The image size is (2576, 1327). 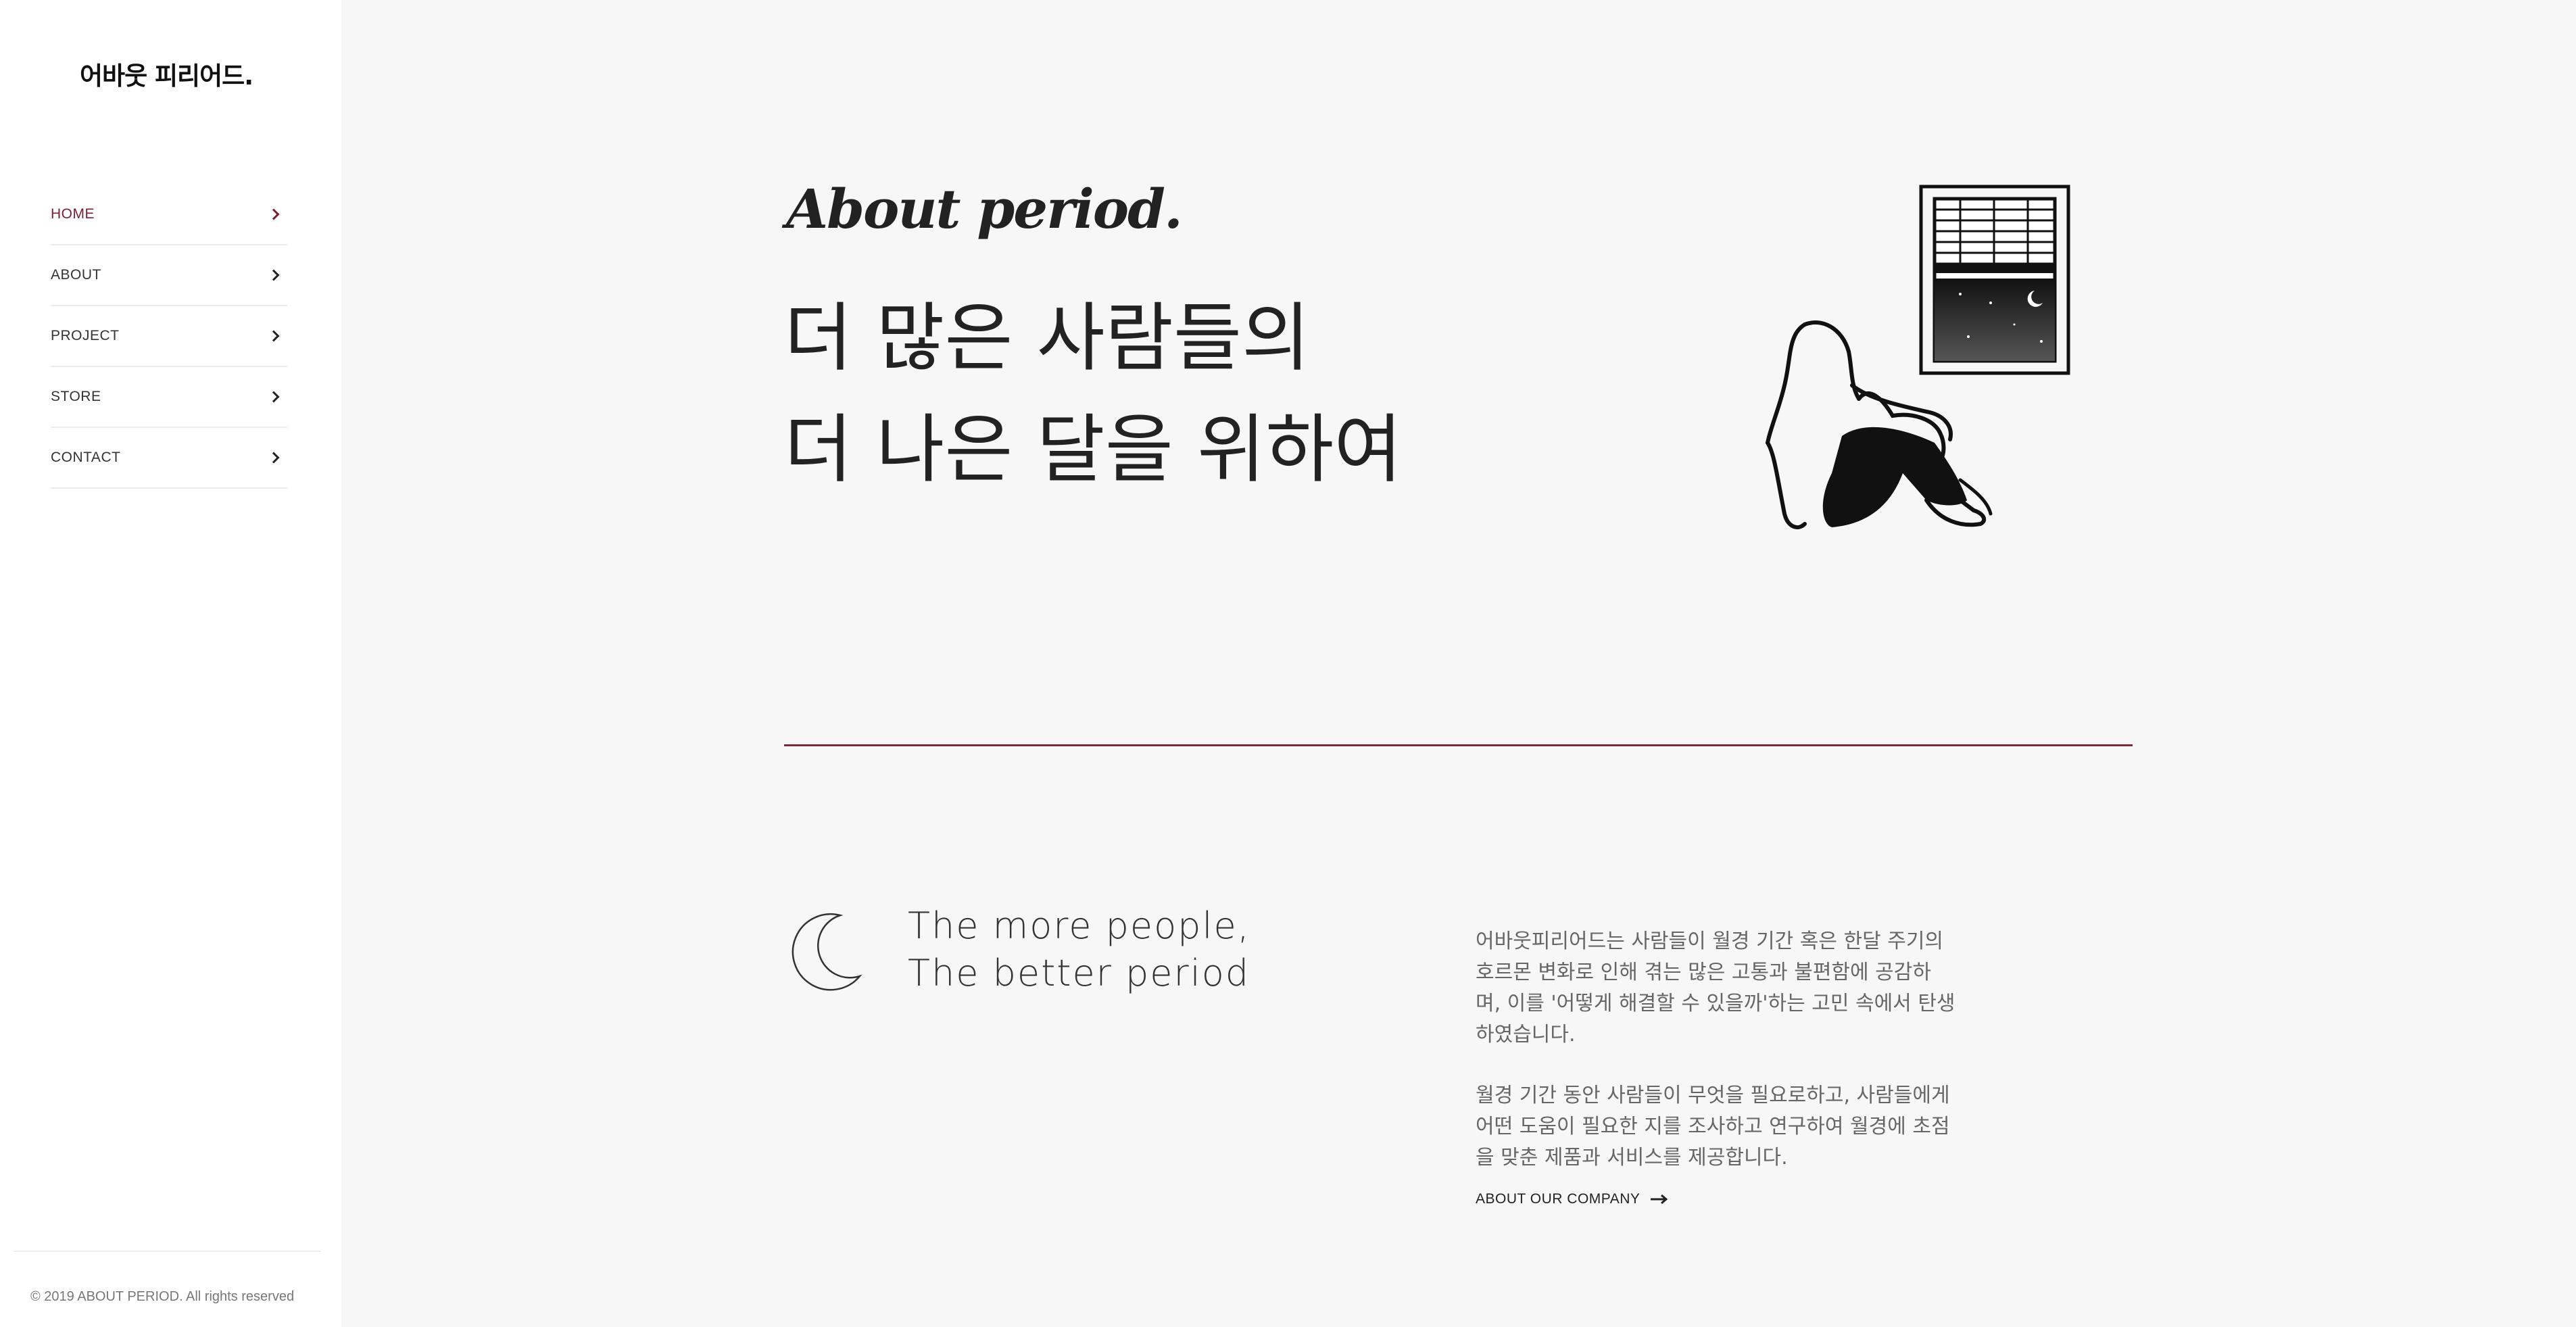 What do you see at coordinates (76, 397) in the screenshot?
I see `nav-item-label: STORE` at bounding box center [76, 397].